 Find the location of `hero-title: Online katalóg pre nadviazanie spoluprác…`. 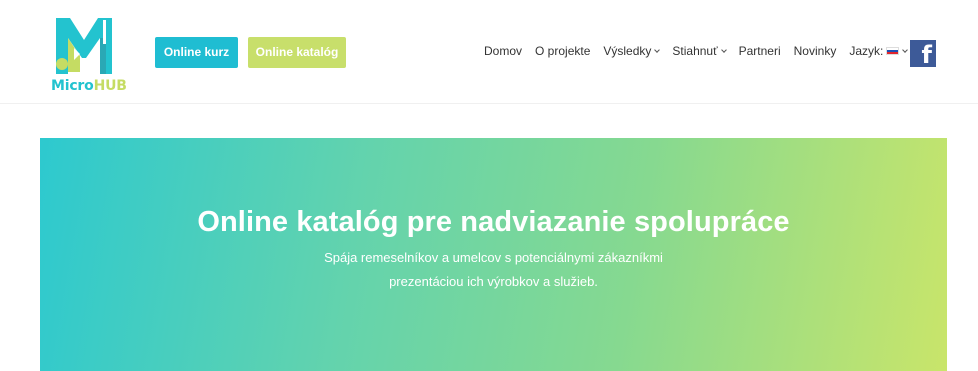

hero-title: Online katalóg pre nadviazanie spoluprác… is located at coordinates (493, 222).